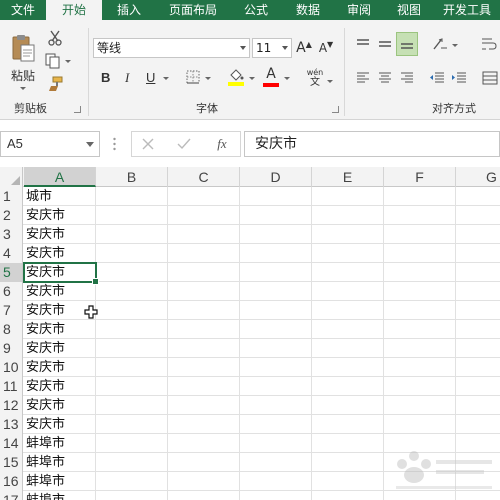  I want to click on wrap-text-button, so click(489, 44).